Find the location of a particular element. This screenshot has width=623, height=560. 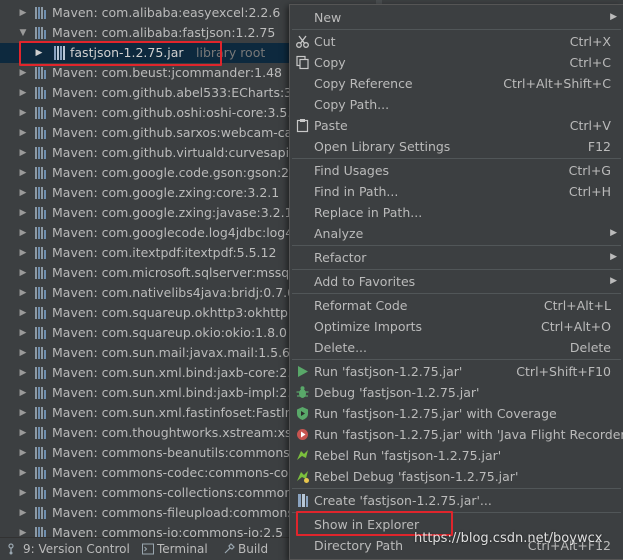

watermark: https://blog.csdn.net/boywcx is located at coordinates (508, 538).